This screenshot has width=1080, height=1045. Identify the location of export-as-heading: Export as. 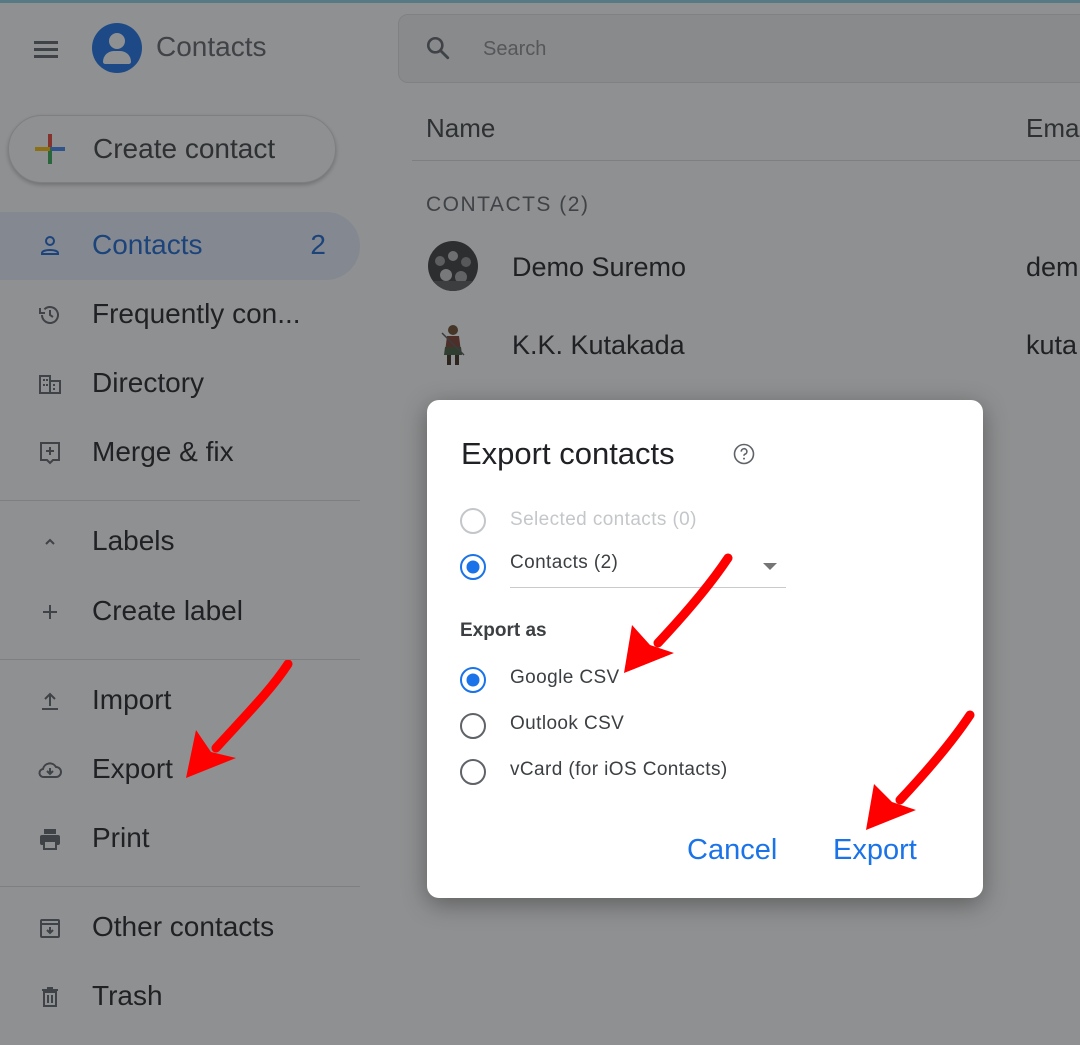
(503, 630).